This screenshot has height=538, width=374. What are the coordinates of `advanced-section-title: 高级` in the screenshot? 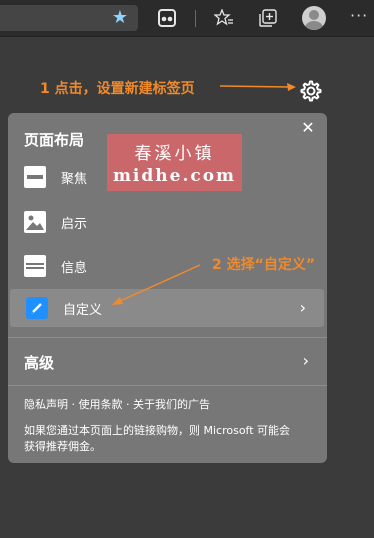 It's located at (39, 363).